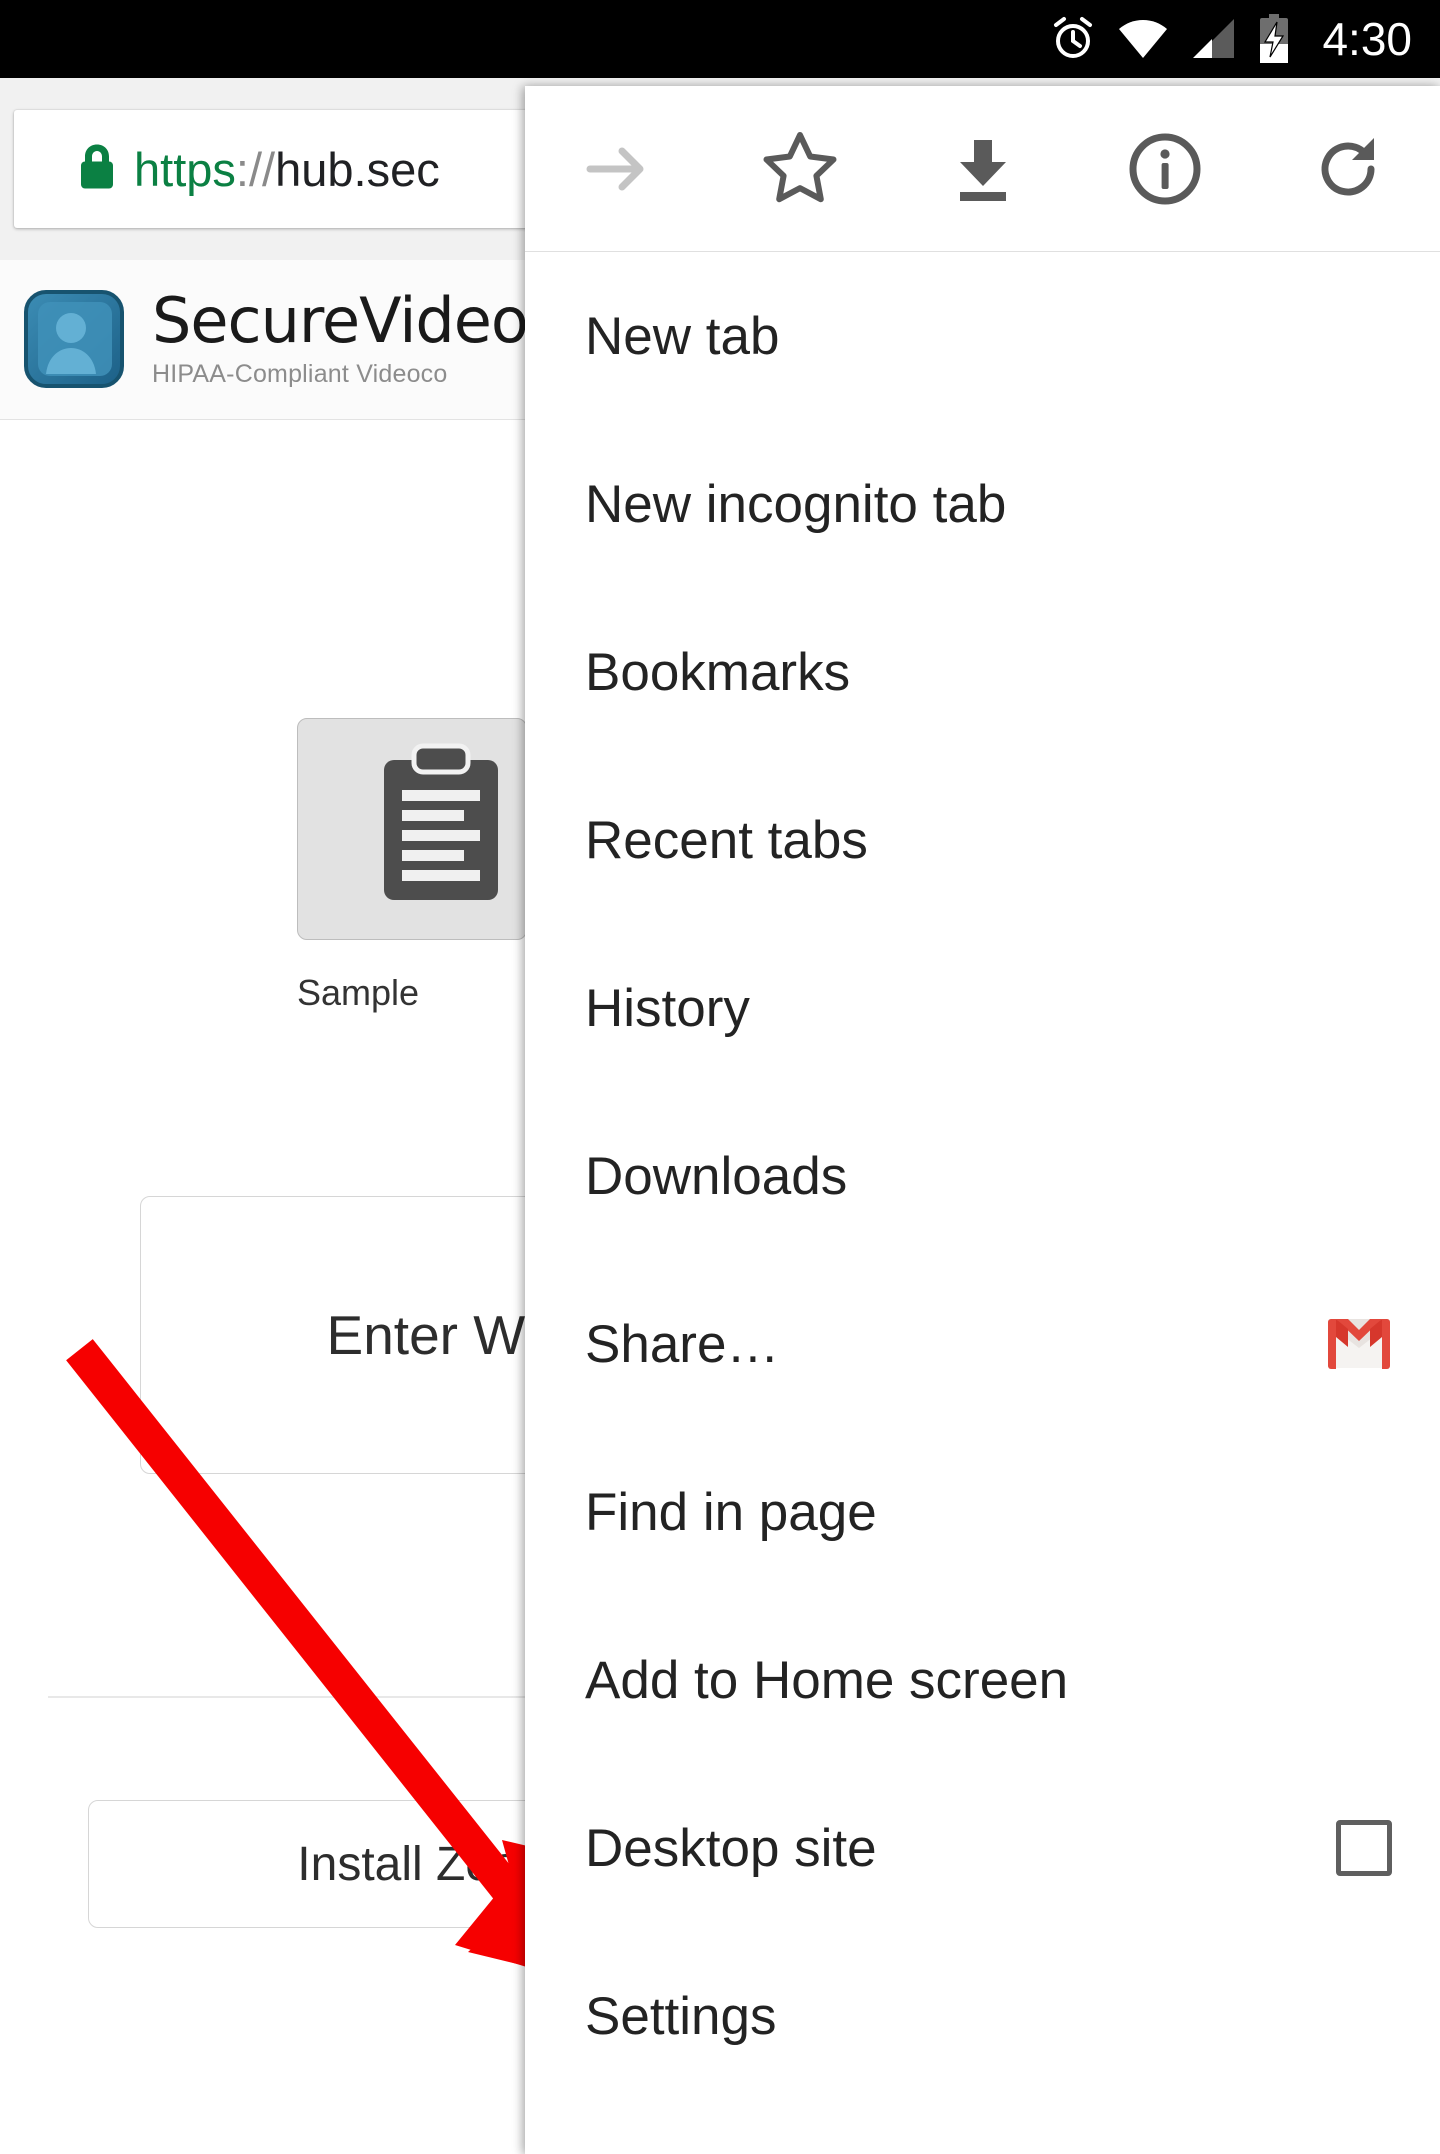 Image resolution: width=1440 pixels, height=2154 pixels. I want to click on menu-item-label: Add to Home screen, so click(827, 1680).